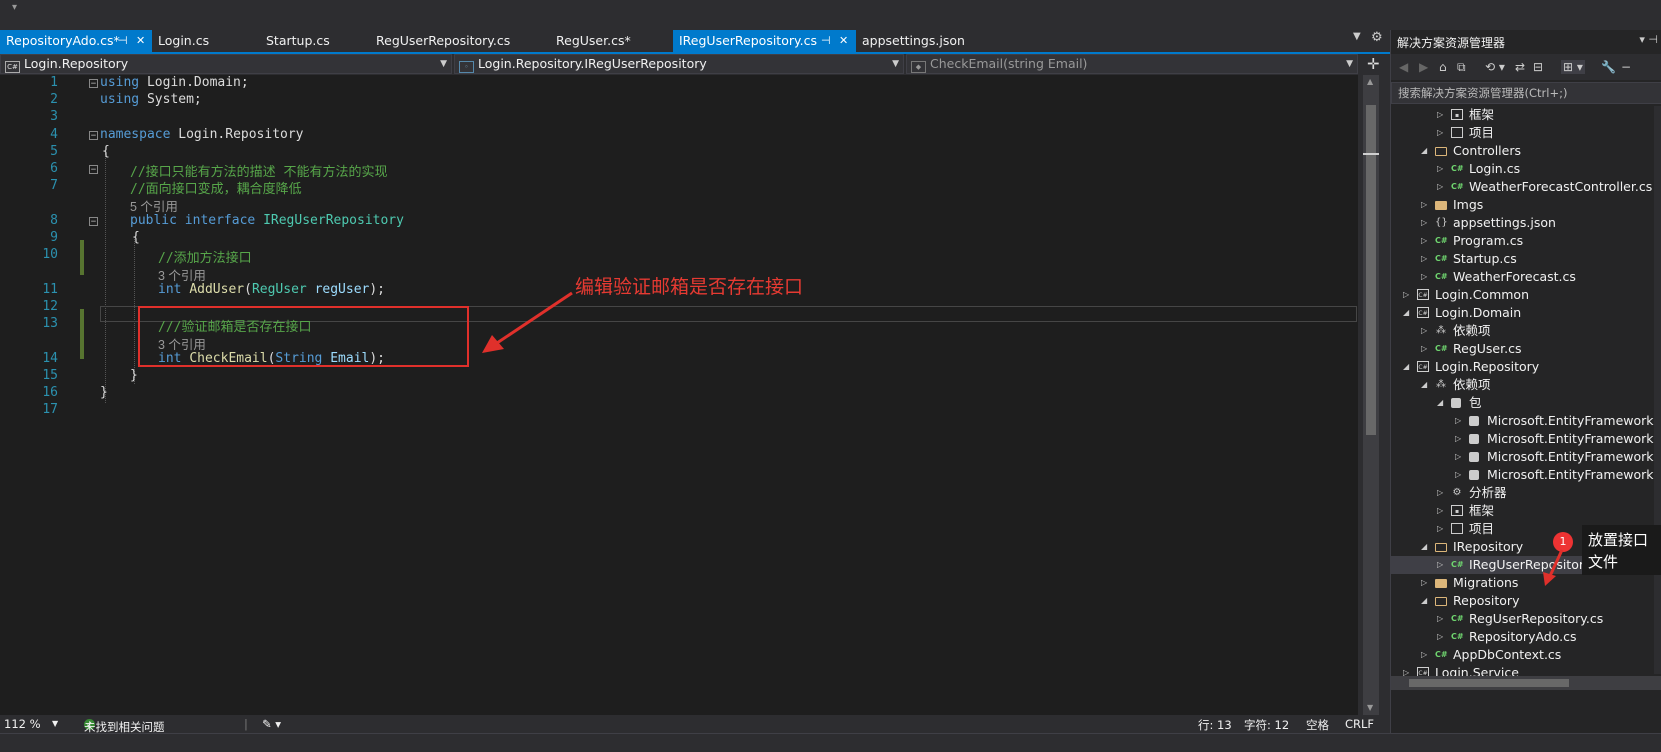 This screenshot has width=1661, height=752. What do you see at coordinates (1526, 349) in the screenshot?
I see `tree-item: ▷ C# RegUser.cs` at bounding box center [1526, 349].